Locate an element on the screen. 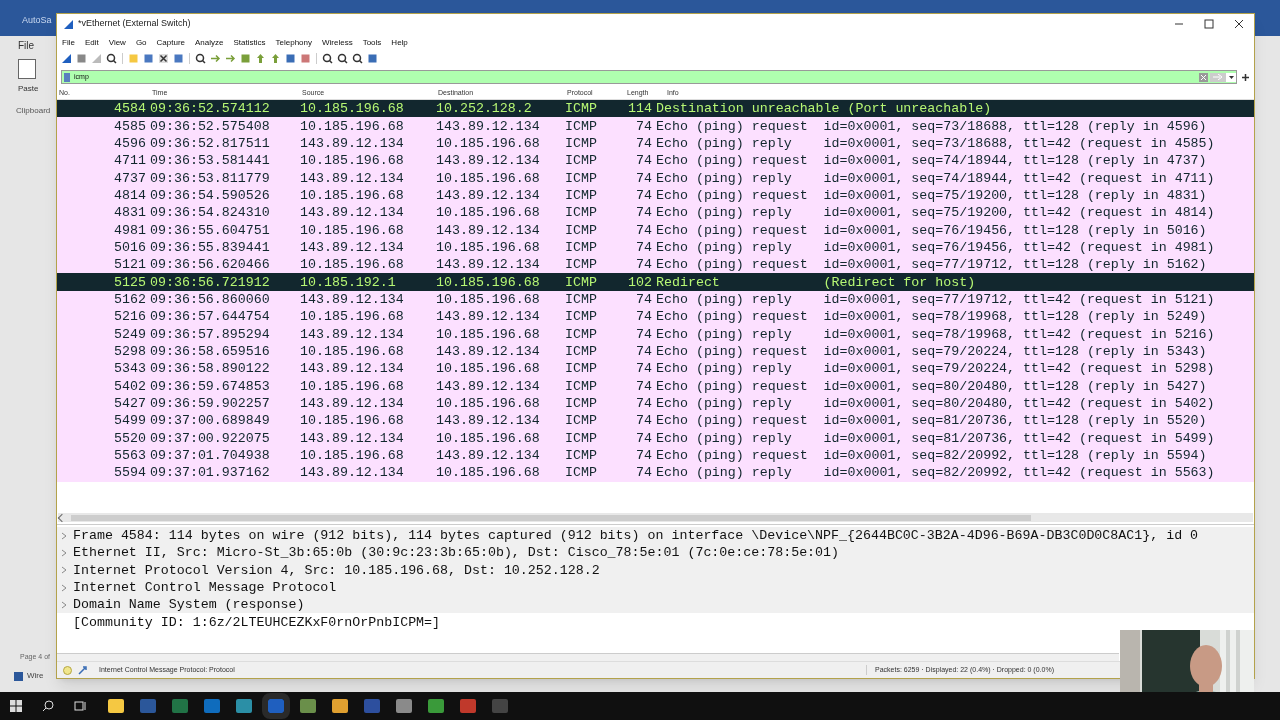  packet-row: 4737 09:36:53.811779 143.89.12.134 10.185.196.68 ICMP 74 Echo (ping) reply id=0x0001, seq=74/18944, ttl=42 (request in 4711) is located at coordinates (655, 178).